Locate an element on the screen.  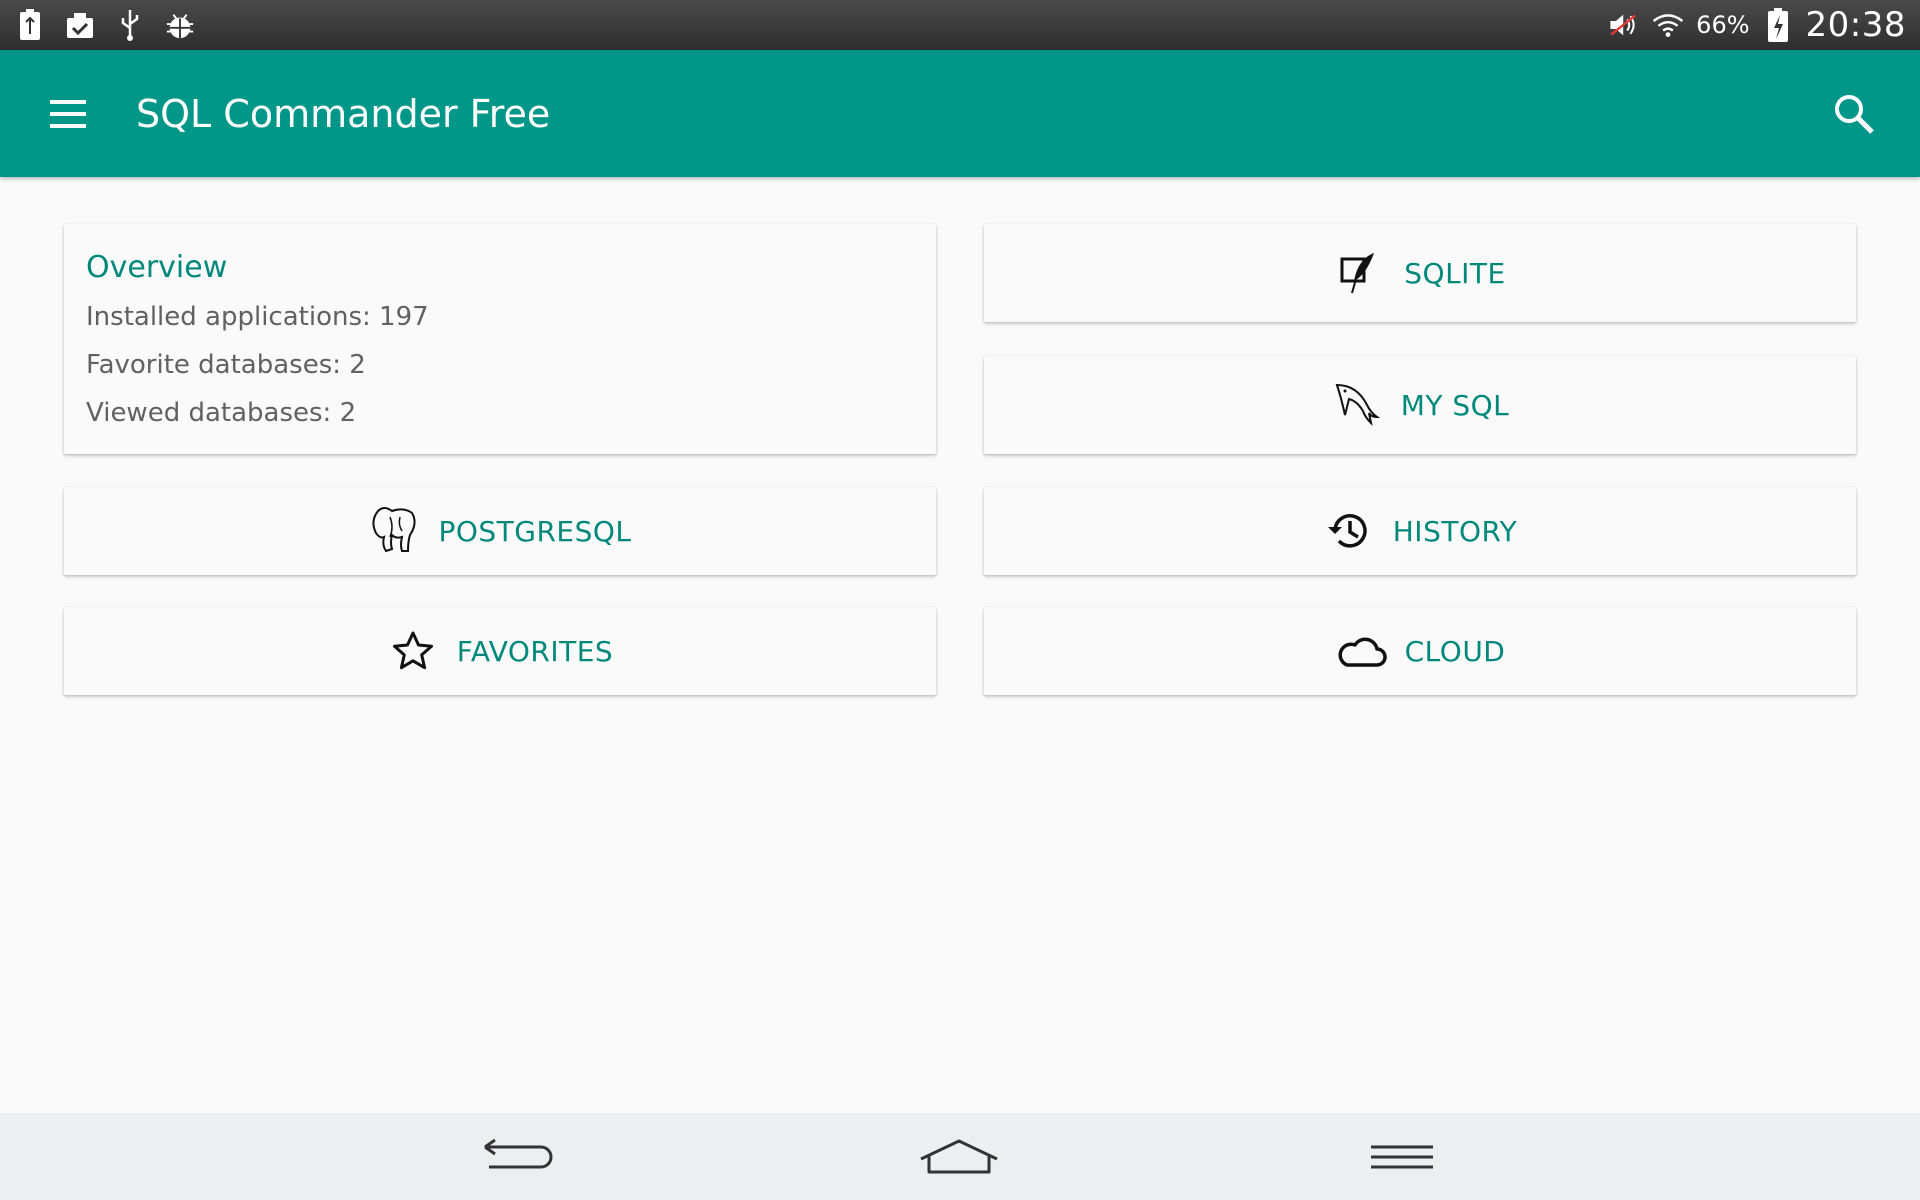
status-bar: 66% 20:38 is located at coordinates (960, 25).